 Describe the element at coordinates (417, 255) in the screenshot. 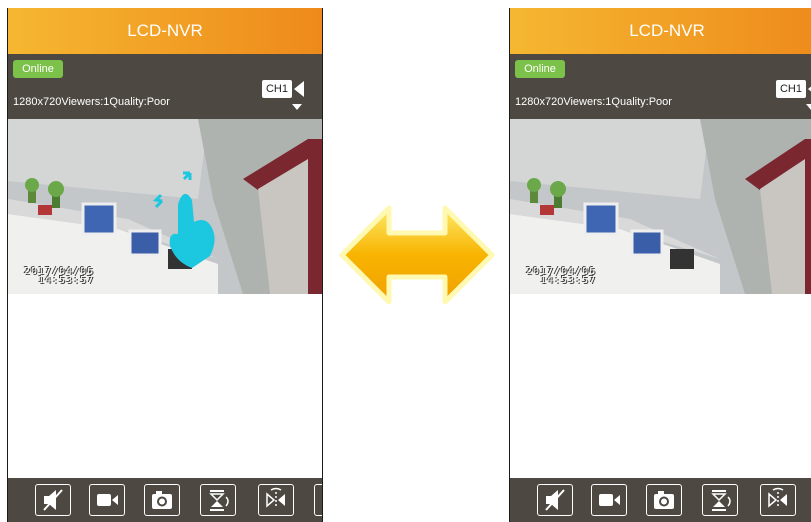

I see `swap-arrow-icon` at that location.